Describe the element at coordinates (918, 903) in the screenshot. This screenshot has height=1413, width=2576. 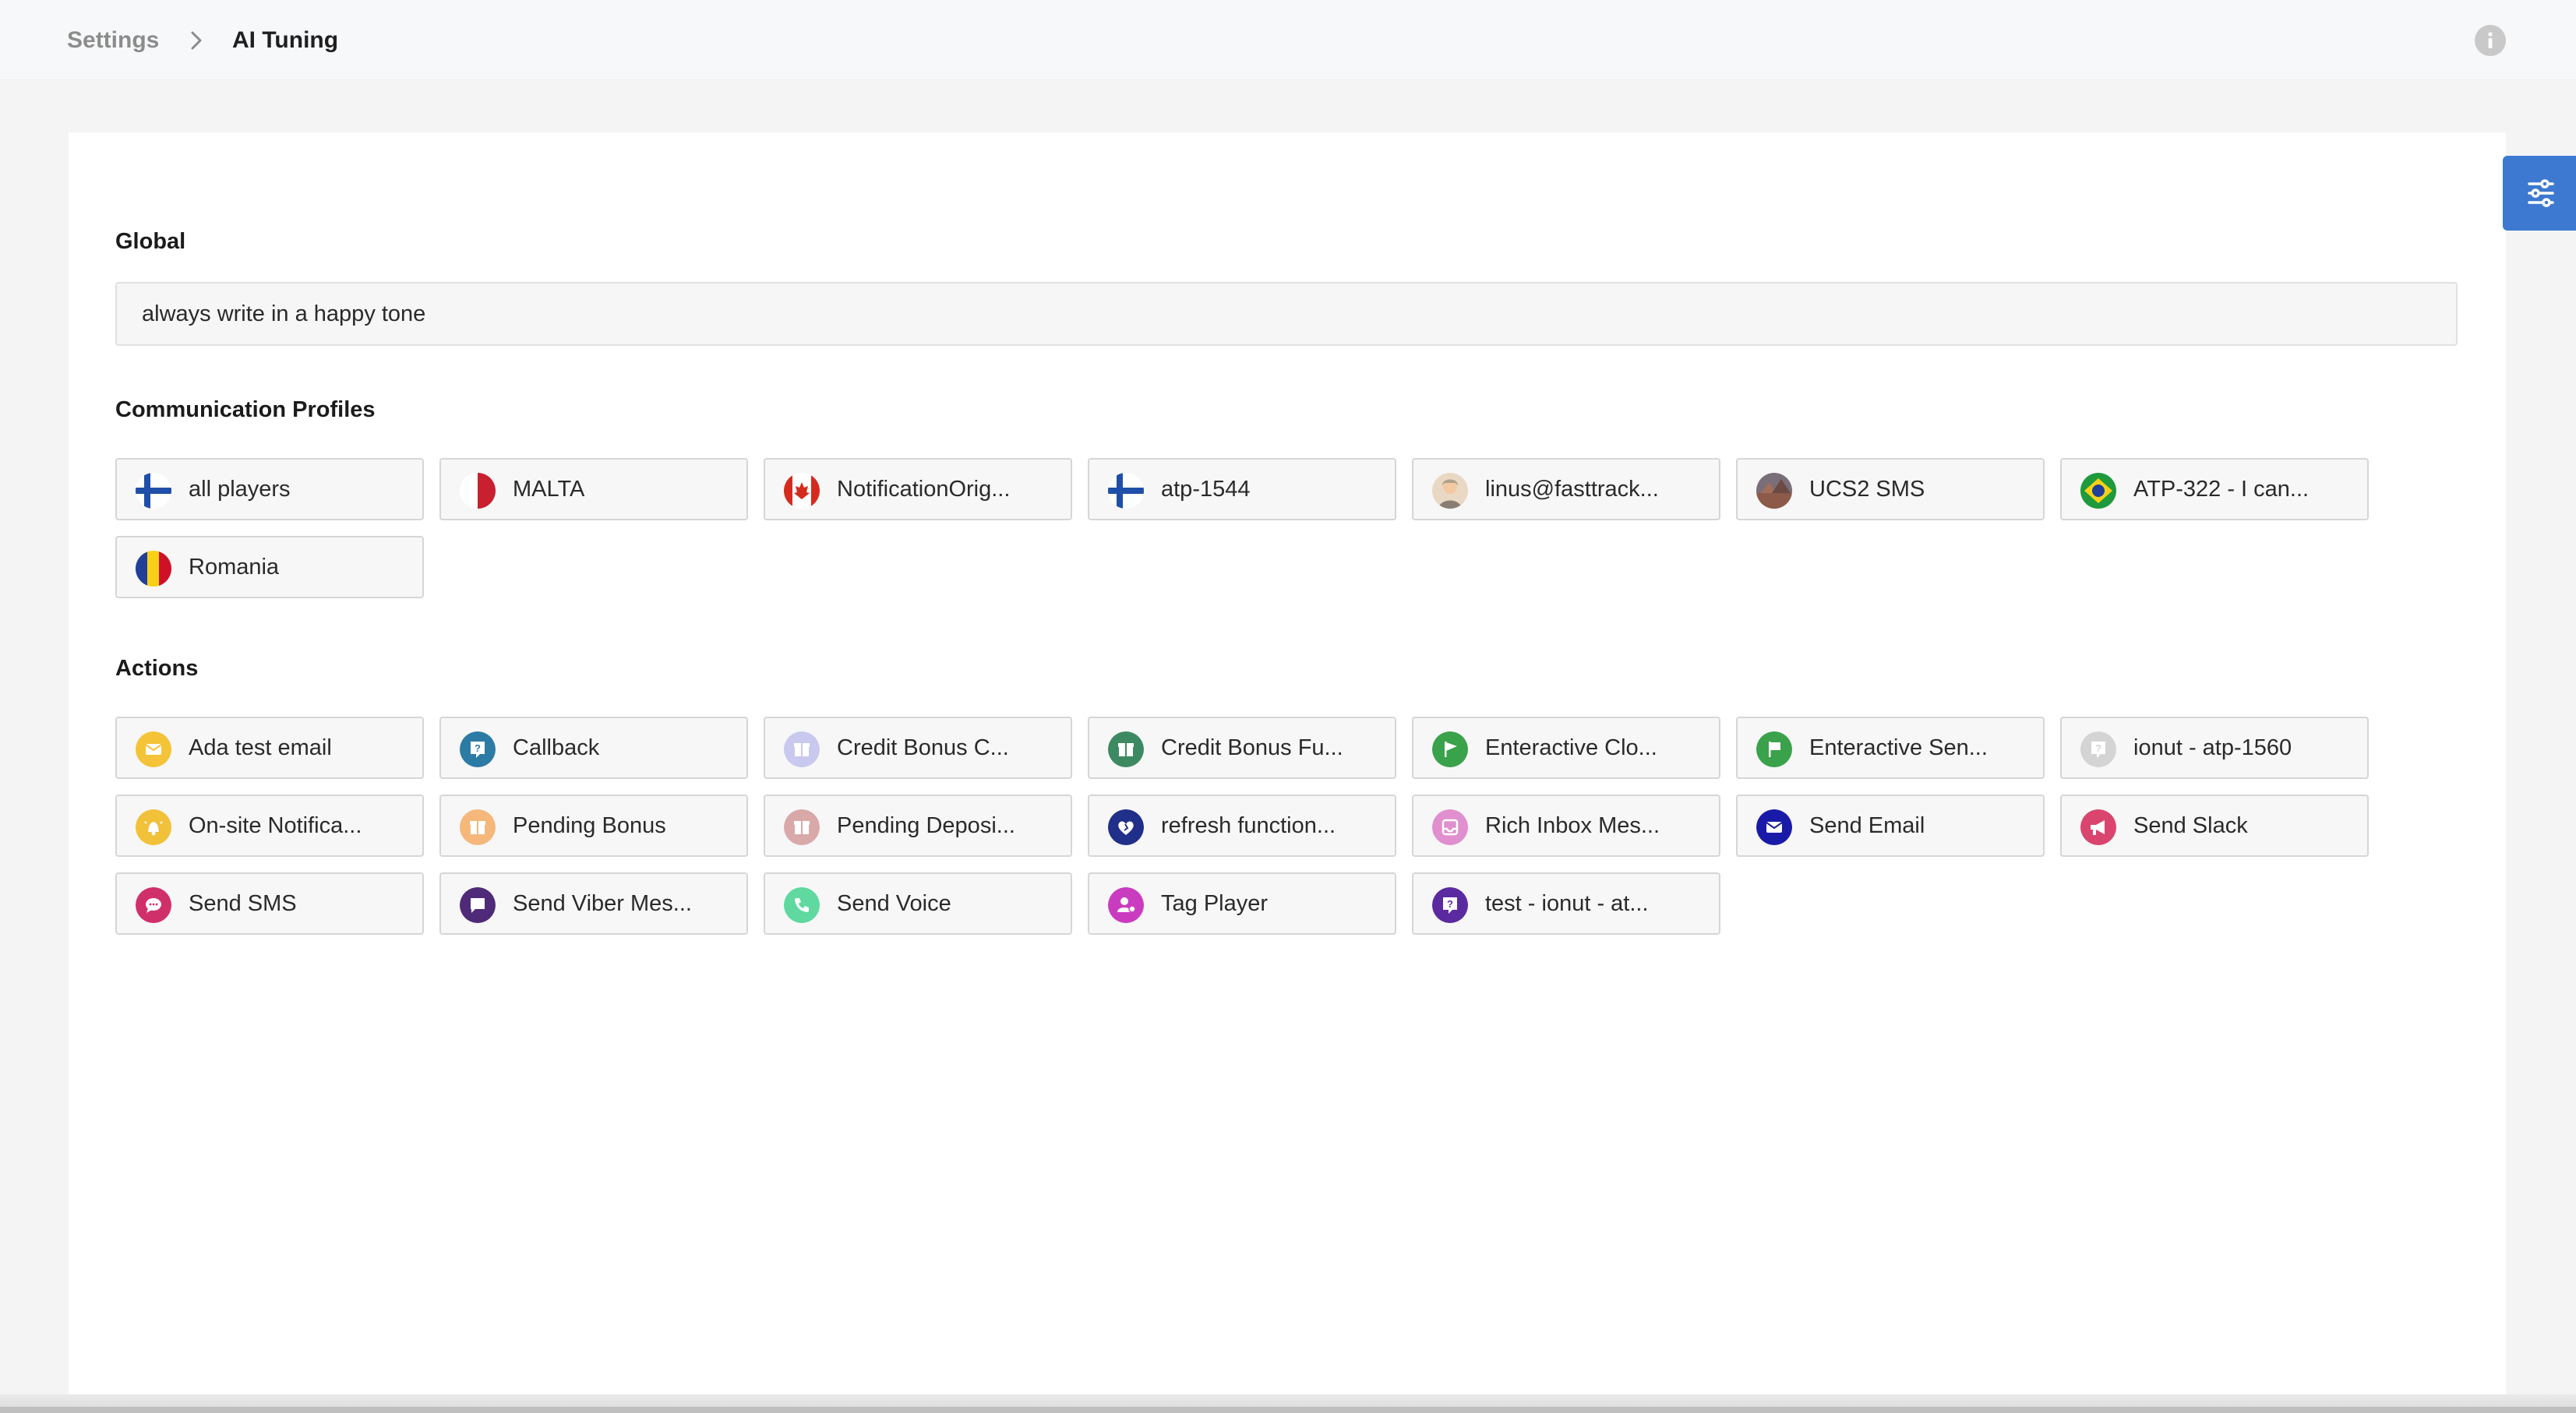
I see `action-chip: Send Voice` at that location.